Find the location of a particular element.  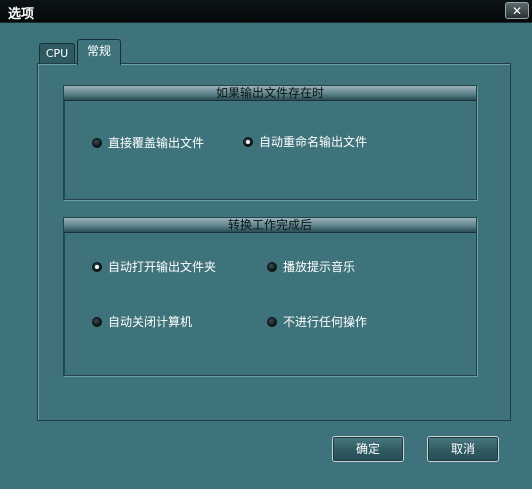

radio-open-output-folder: 自动打开输出文件夹 is located at coordinates (154, 266).